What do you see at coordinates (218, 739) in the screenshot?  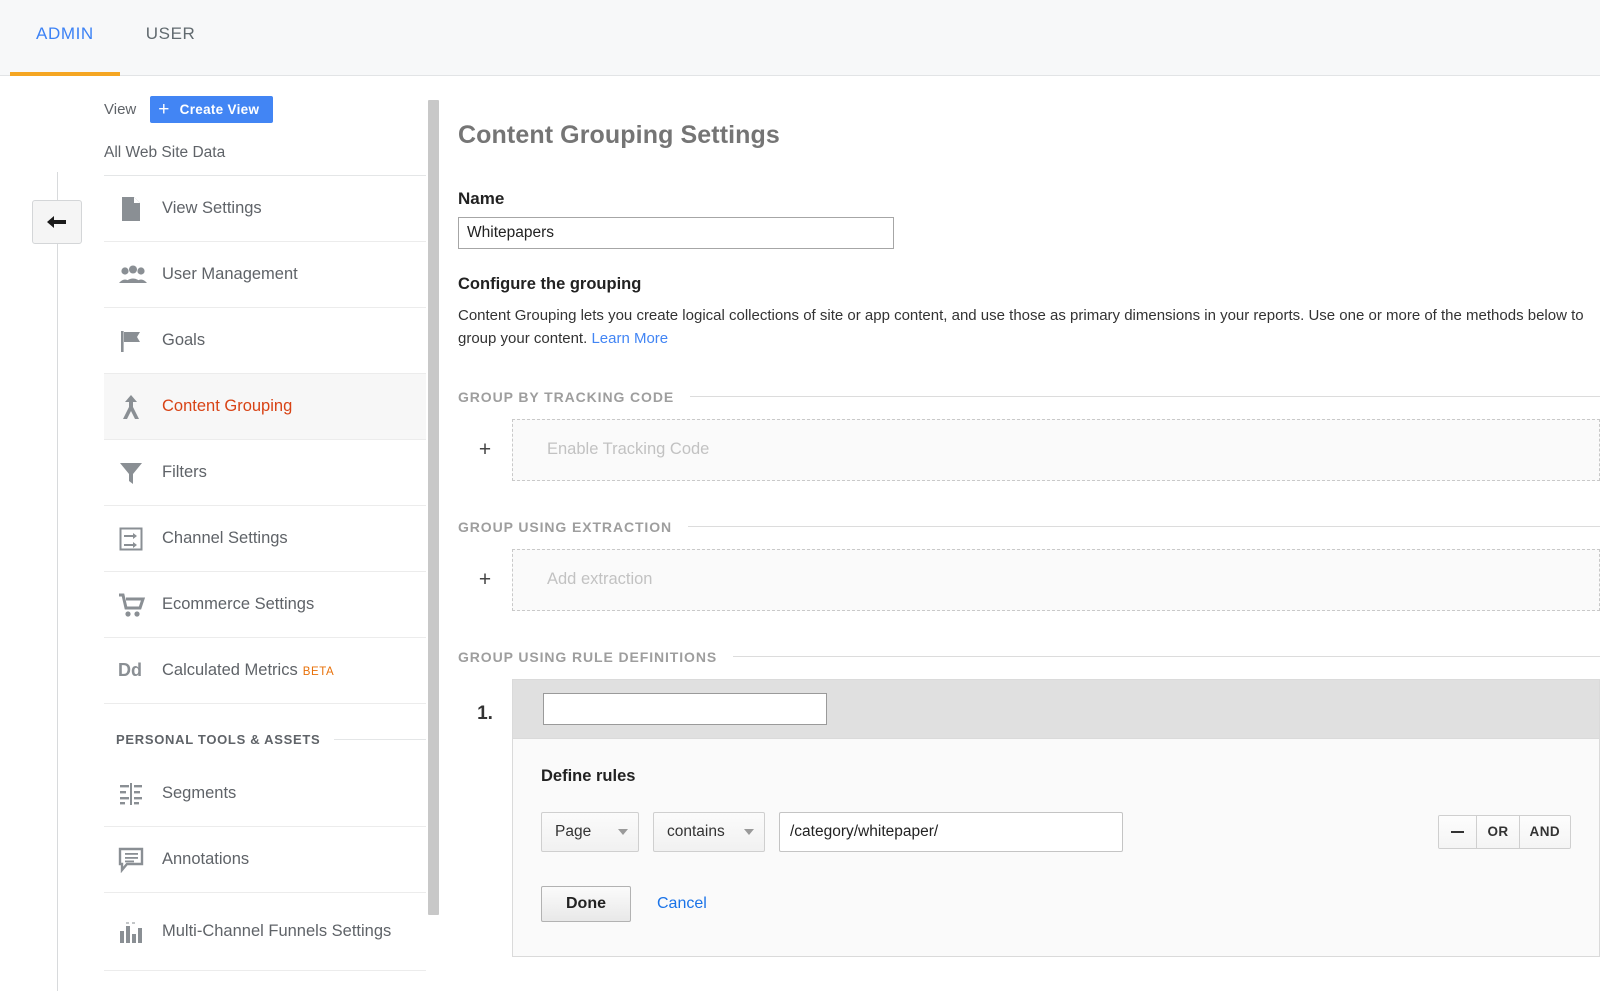 I see `personal-tools-title: PERSONAL TOOLS & ASSETS` at bounding box center [218, 739].